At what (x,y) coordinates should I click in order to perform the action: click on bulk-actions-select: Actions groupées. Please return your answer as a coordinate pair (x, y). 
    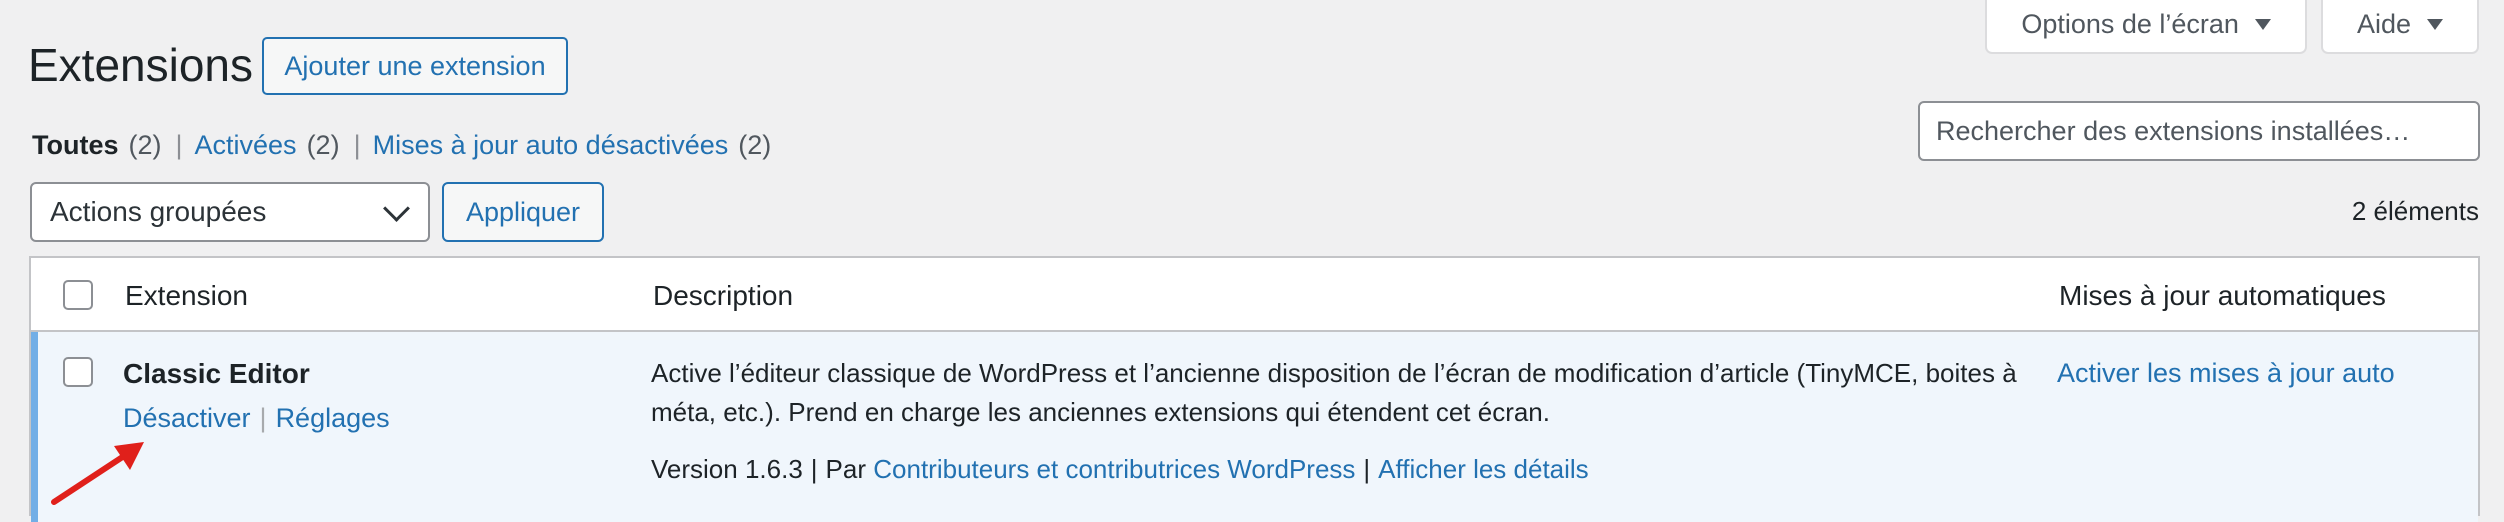
    Looking at the image, I should click on (230, 212).